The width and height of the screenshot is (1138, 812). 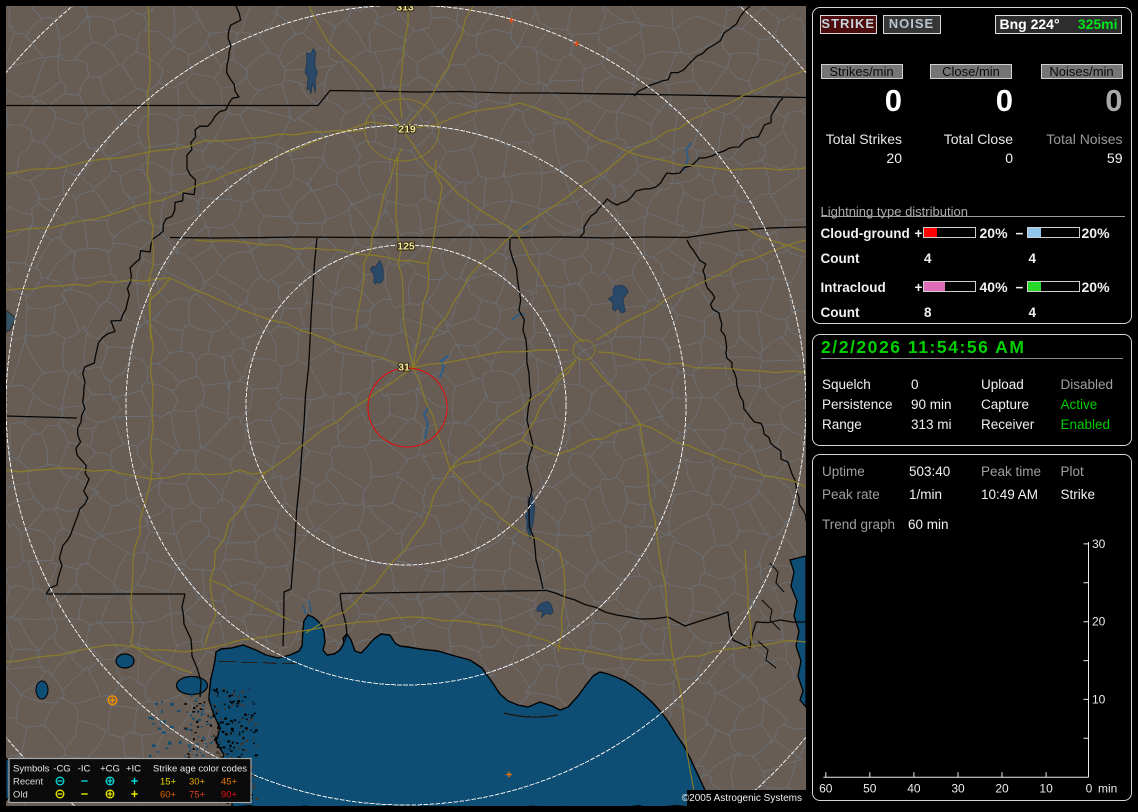 What do you see at coordinates (826, 789) in the screenshot?
I see `svg-text: 60` at bounding box center [826, 789].